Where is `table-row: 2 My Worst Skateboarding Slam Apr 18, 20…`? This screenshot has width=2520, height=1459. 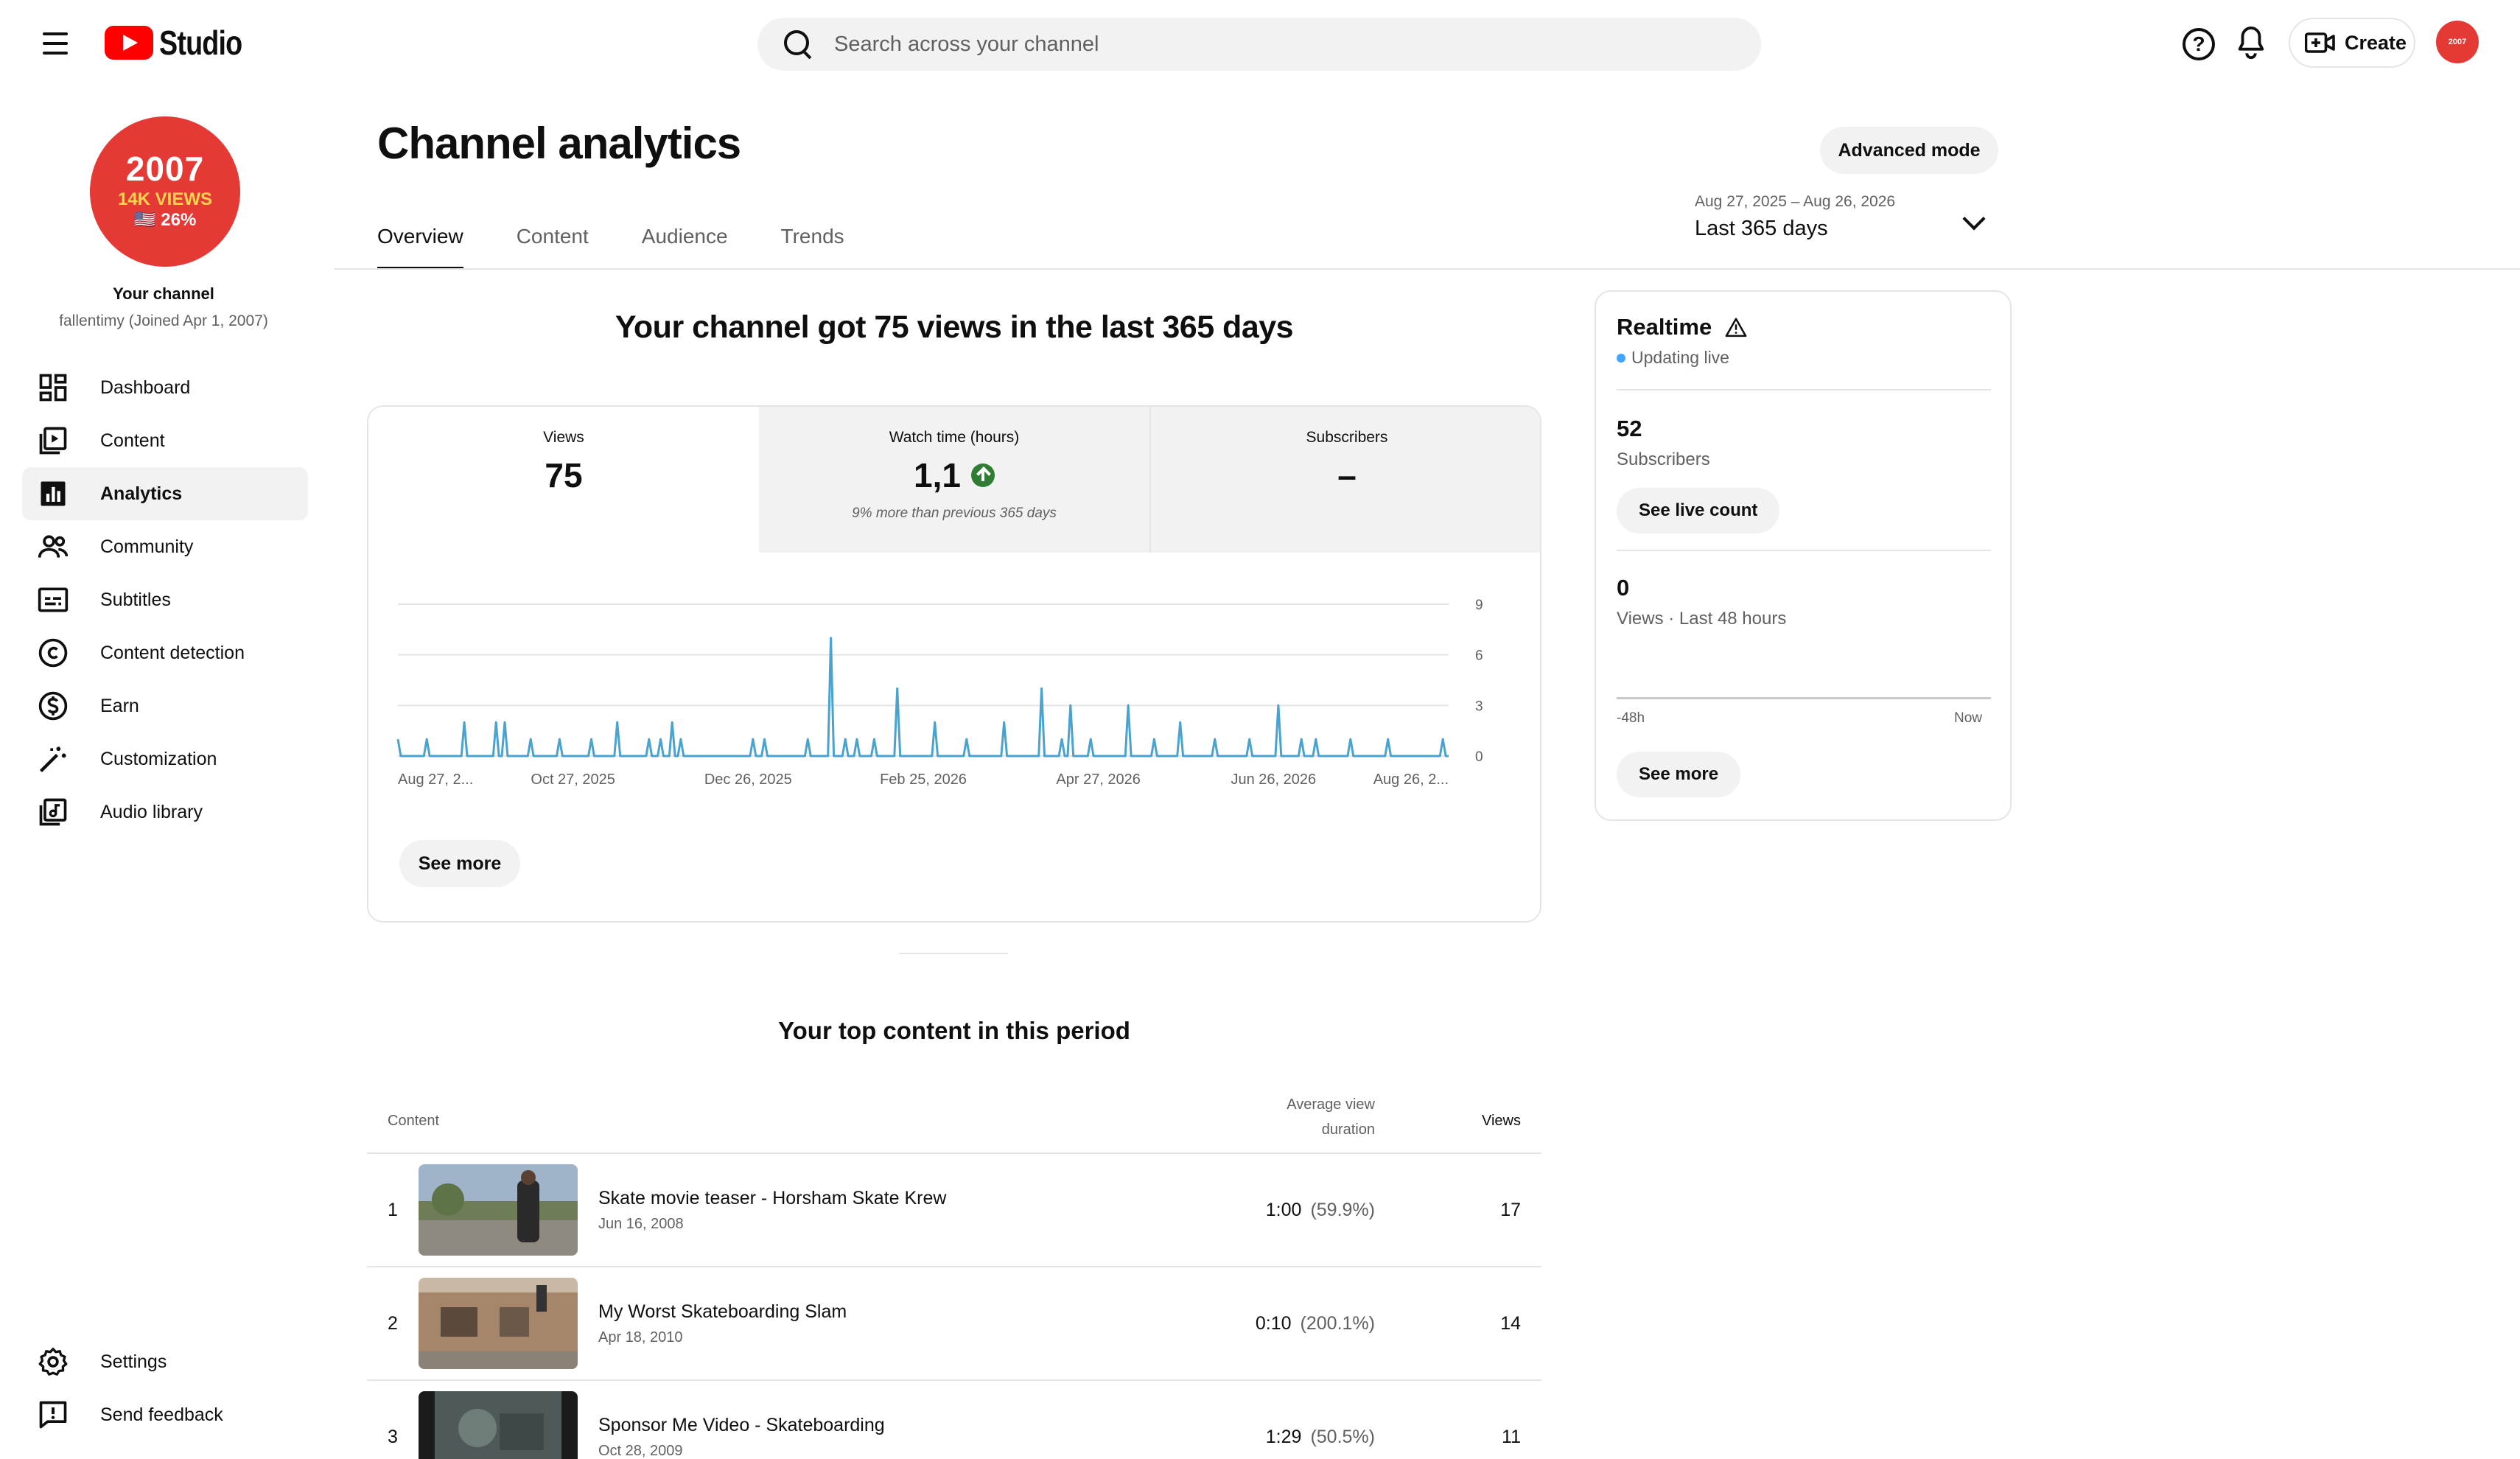 table-row: 2 My Worst Skateboarding Slam Apr 18, 20… is located at coordinates (954, 1323).